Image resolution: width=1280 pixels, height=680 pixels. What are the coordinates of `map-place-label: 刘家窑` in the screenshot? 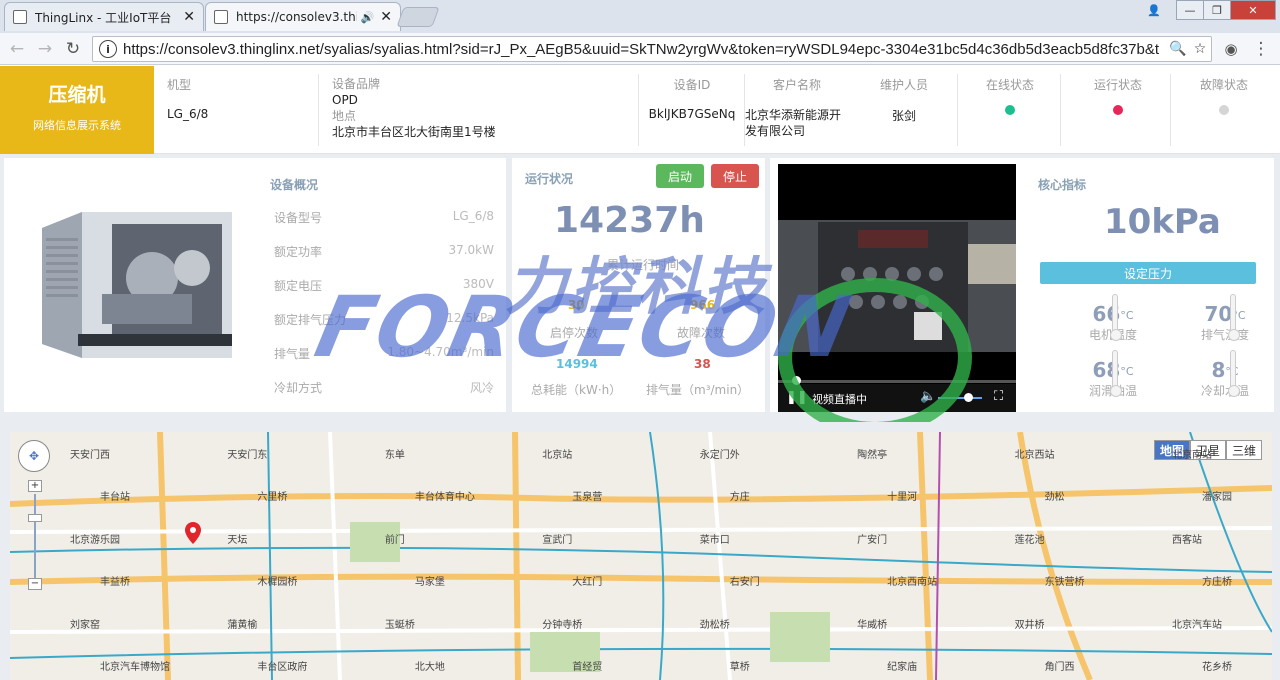 It's located at (85, 625).